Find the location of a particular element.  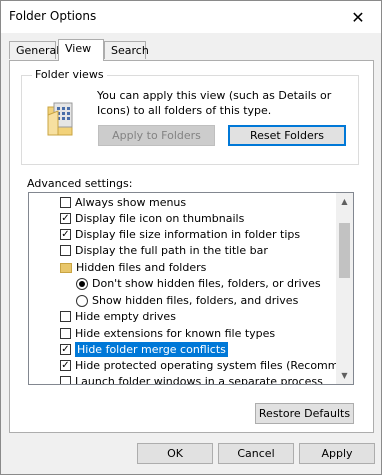

apply-button: Apply is located at coordinates (337, 453).